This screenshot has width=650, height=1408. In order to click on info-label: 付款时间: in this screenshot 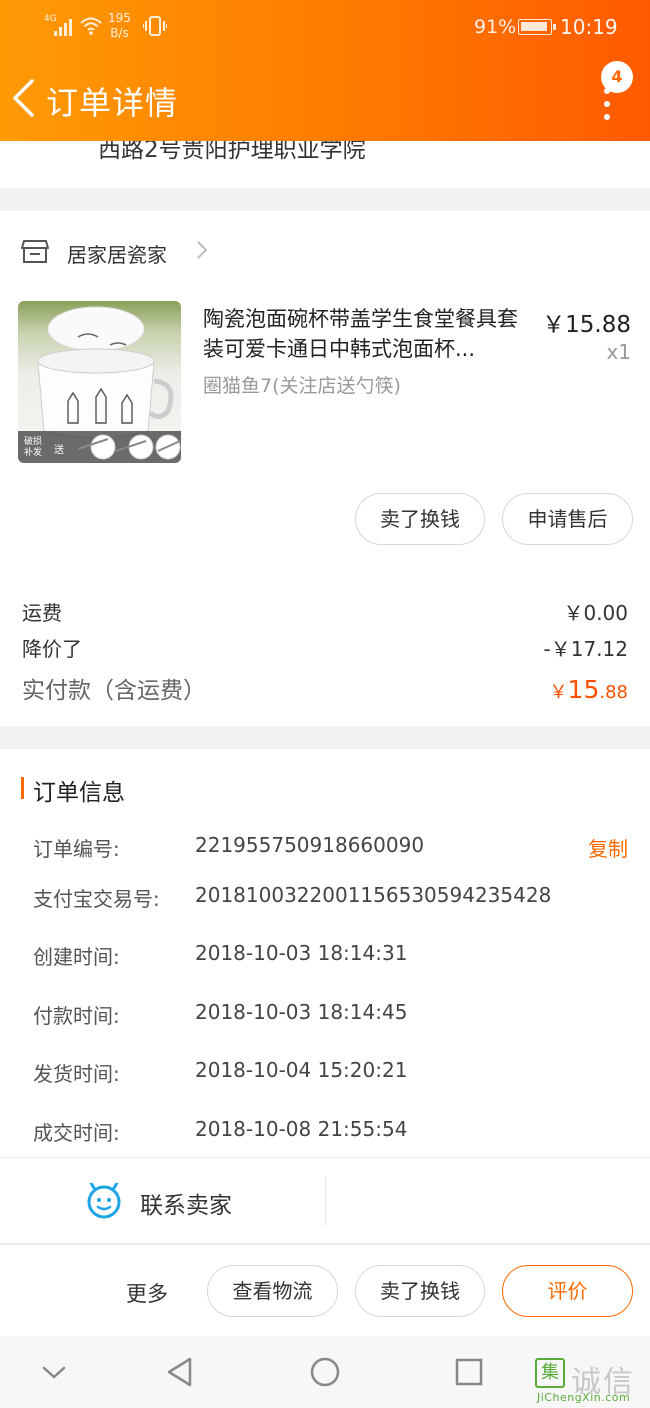, I will do `click(76, 1016)`.